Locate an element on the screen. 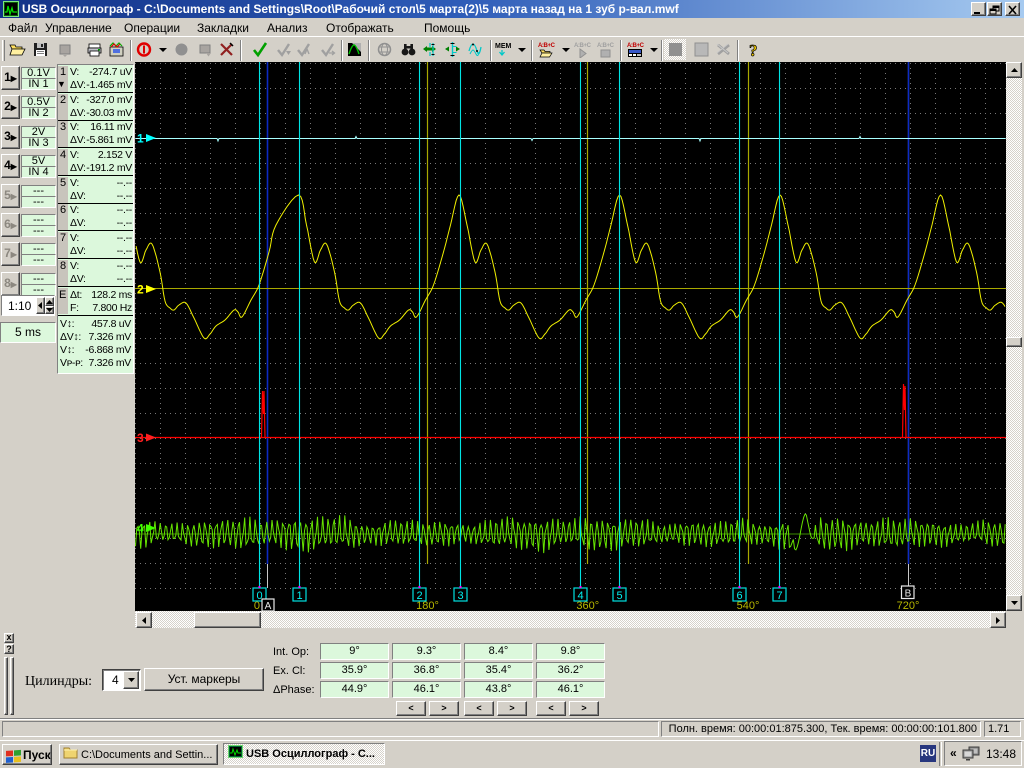 This screenshot has height=768, width=1024. svg-text: 4 is located at coordinates (140, 529).